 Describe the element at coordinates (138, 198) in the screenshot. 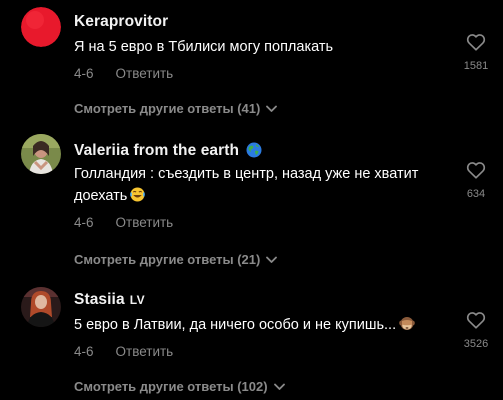

I see `laughing-emoji-icon` at that location.